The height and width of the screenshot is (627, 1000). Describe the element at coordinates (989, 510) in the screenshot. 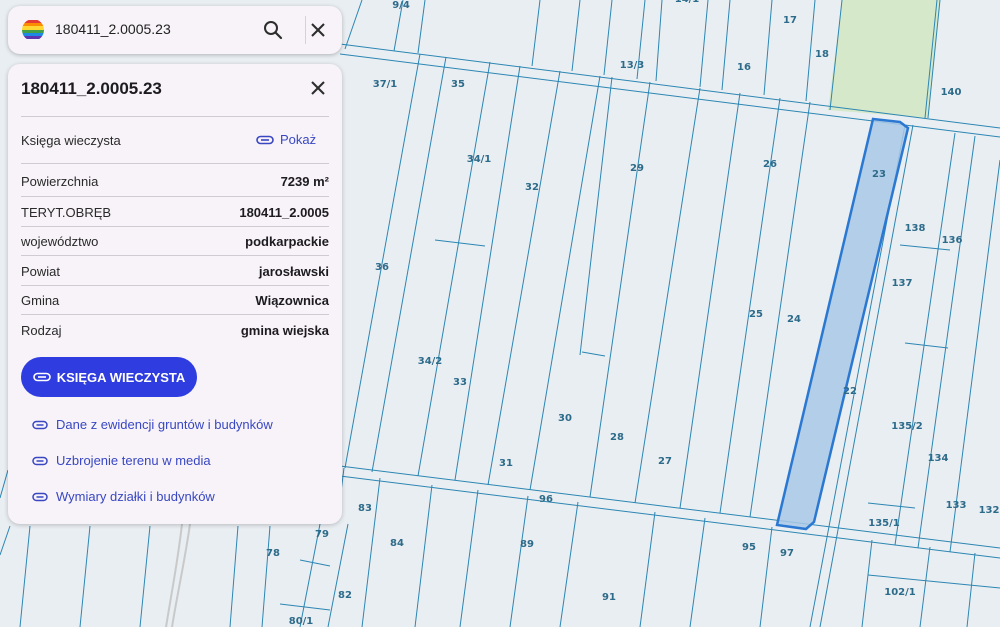

I see `parcel-label: 132` at that location.